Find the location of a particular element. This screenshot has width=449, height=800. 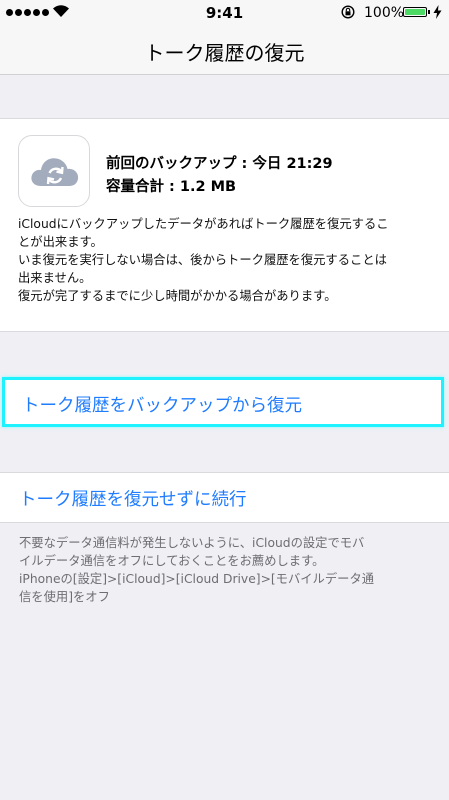

restore-from-backup-button: トーク履歴をバックアップから復元 is located at coordinates (223, 402).